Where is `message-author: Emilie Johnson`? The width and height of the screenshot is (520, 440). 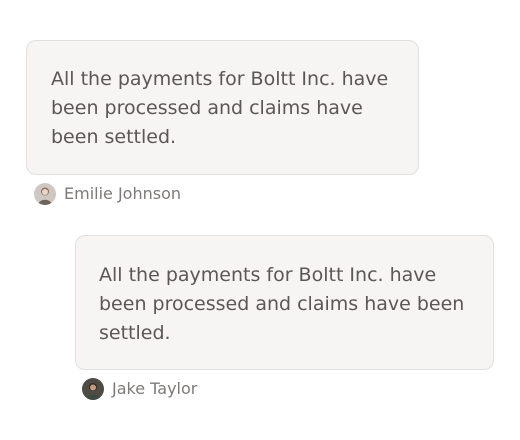 message-author: Emilie Johnson is located at coordinates (226, 194).